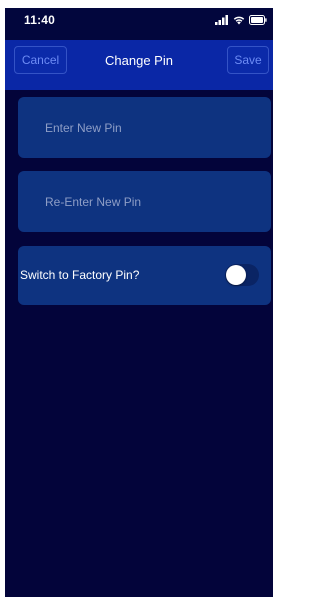 The width and height of the screenshot is (320, 597). What do you see at coordinates (248, 60) in the screenshot?
I see `save-button: Save` at bounding box center [248, 60].